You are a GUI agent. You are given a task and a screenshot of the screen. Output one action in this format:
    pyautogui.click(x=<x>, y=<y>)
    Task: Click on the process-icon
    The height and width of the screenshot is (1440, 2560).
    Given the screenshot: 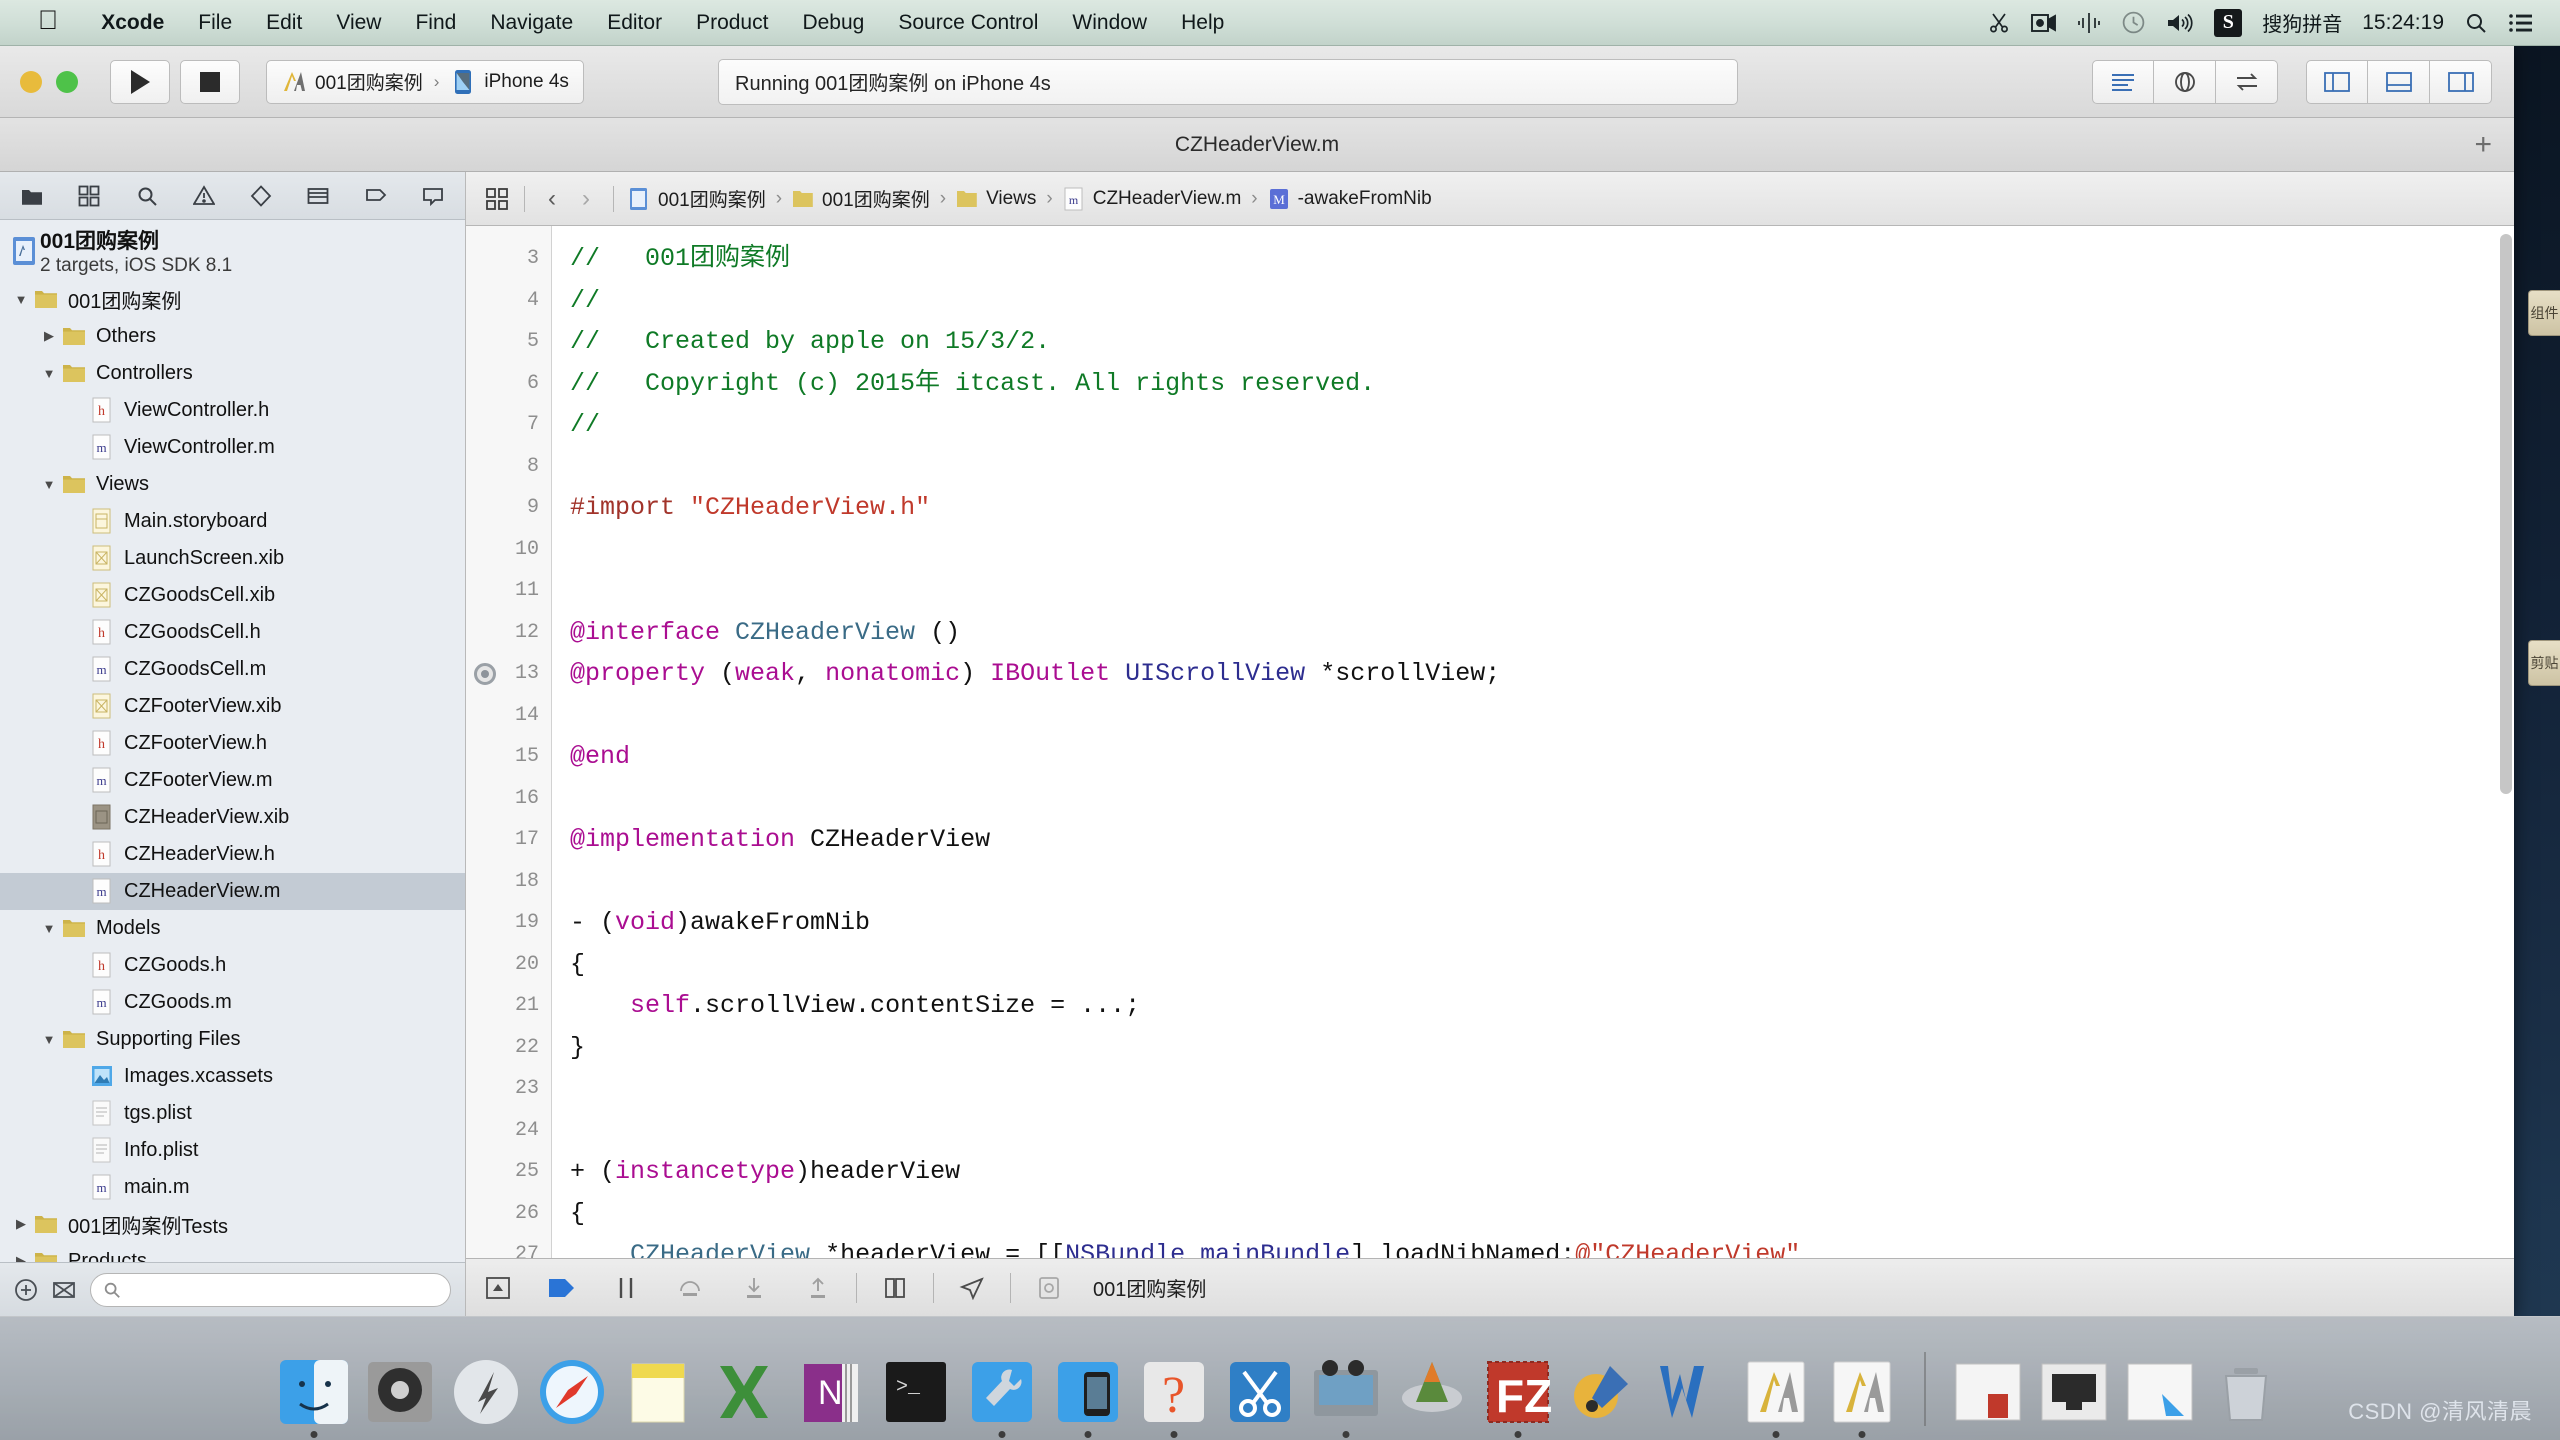 What is the action you would take?
    pyautogui.click(x=1049, y=1288)
    